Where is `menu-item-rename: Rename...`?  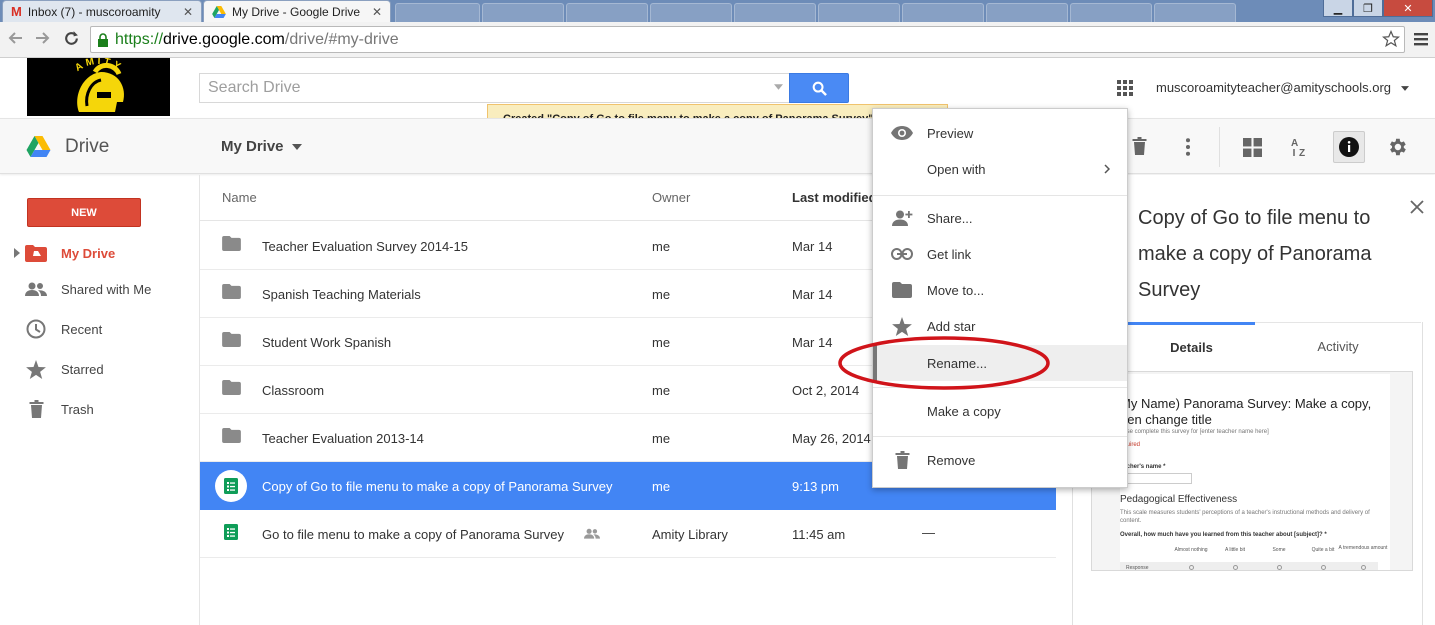
menu-item-rename: Rename... is located at coordinates (1000, 363).